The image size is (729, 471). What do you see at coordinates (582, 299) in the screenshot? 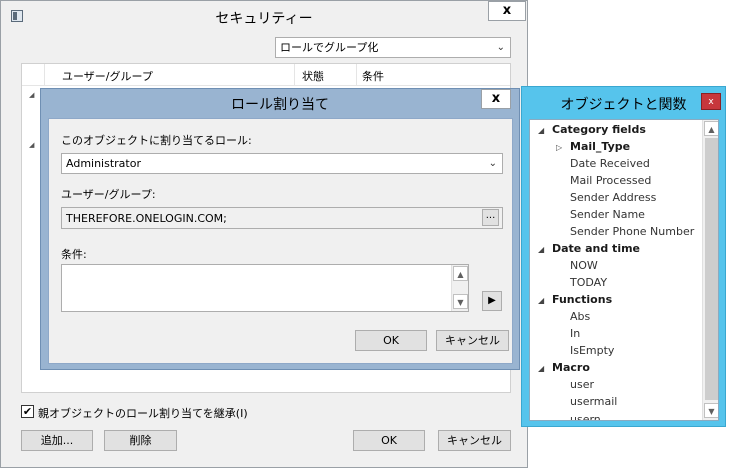
I see `tree-category-functions: Functions` at bounding box center [582, 299].